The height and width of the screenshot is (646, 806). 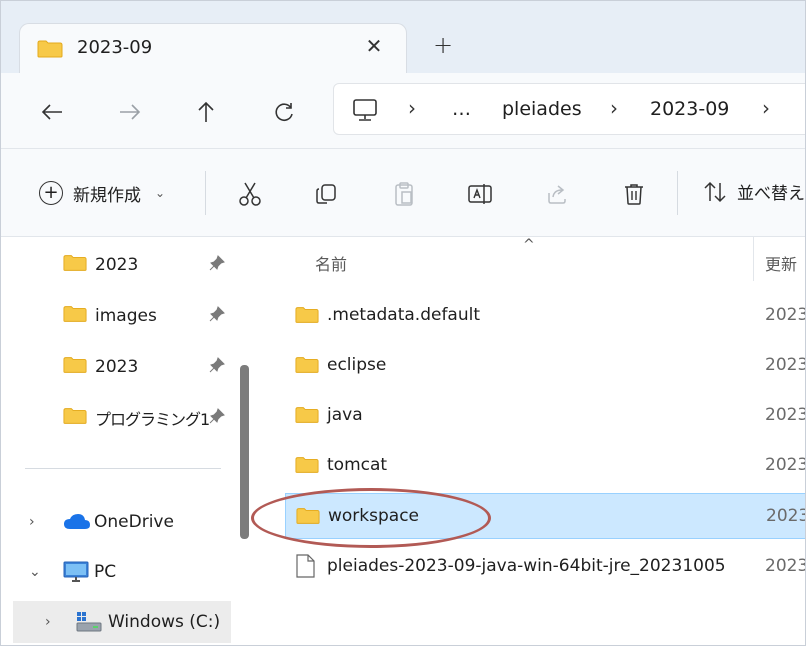 I want to click on file-icon, so click(x=305, y=568).